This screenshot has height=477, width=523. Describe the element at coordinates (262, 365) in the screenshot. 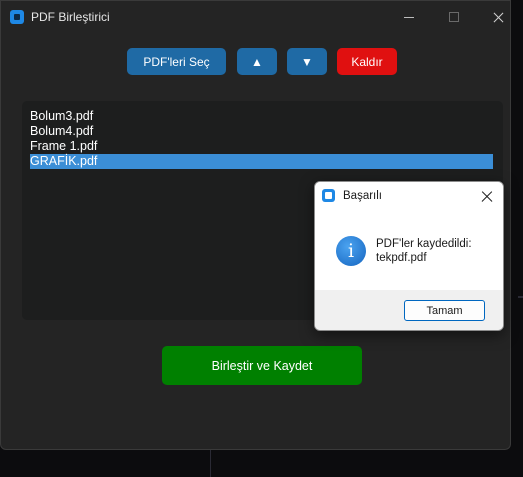

I see `merge-save-button: Birleştir ve Kaydet` at that location.